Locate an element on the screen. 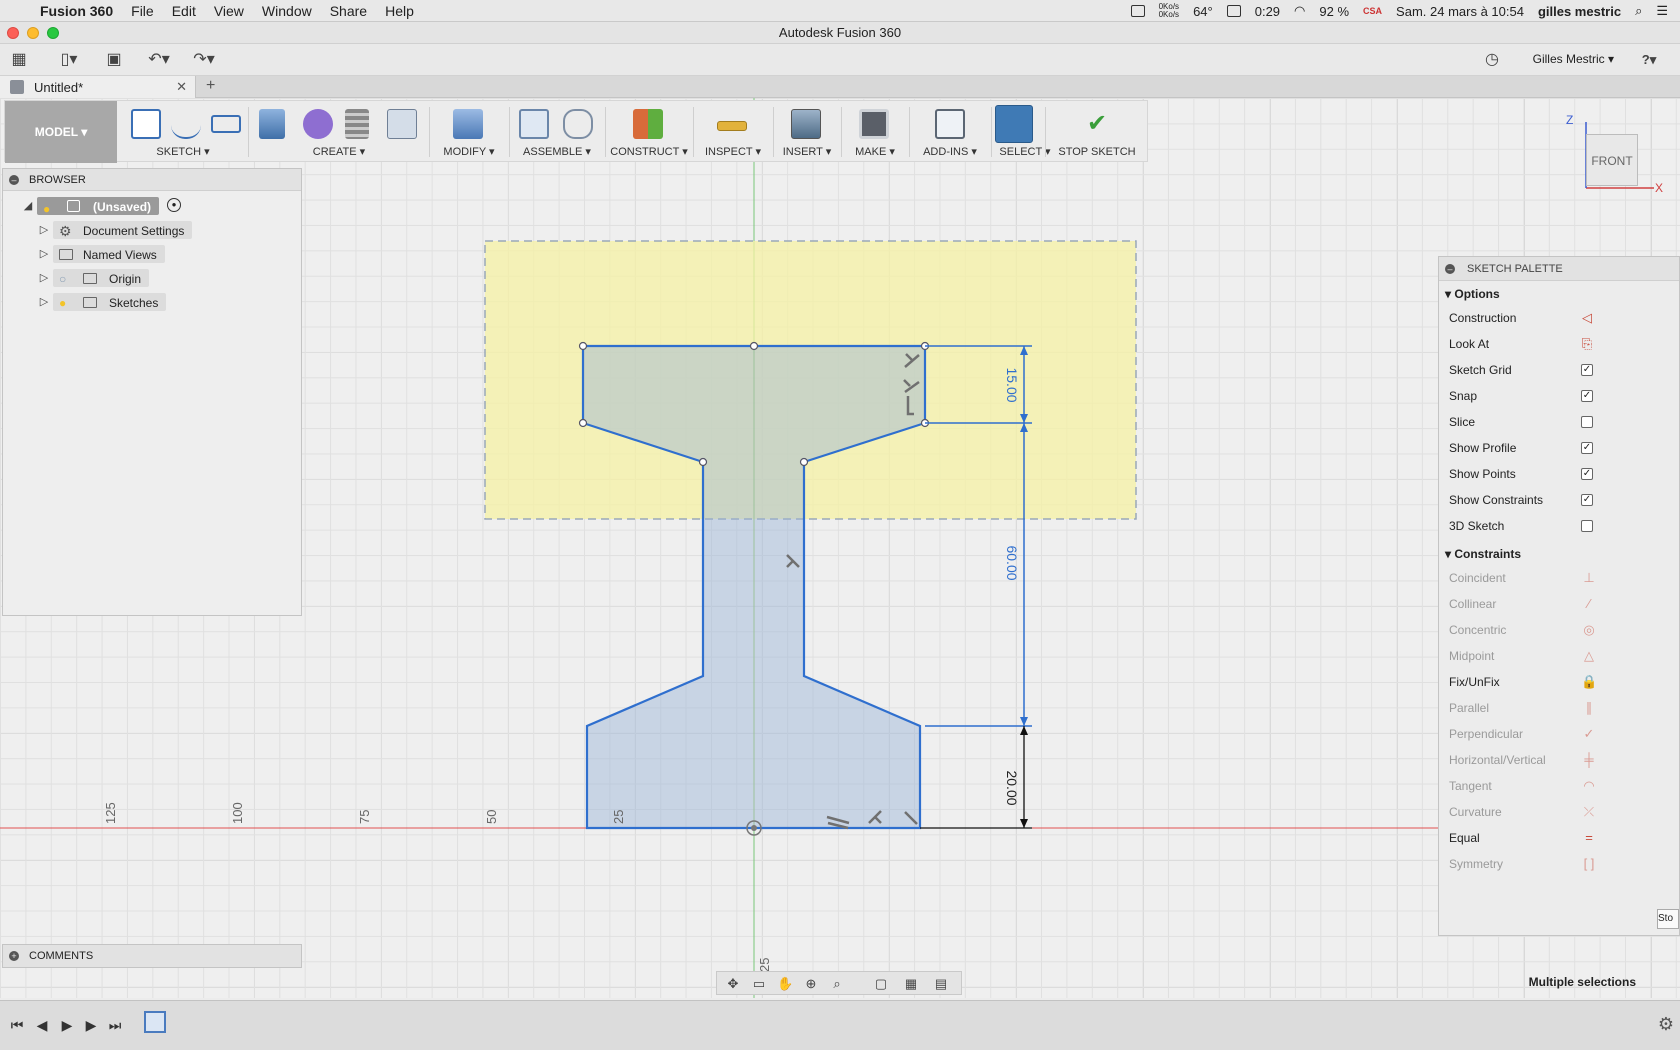 The image size is (1680, 1050). option-look-at: Look At ⎘ is located at coordinates (1562, 344).